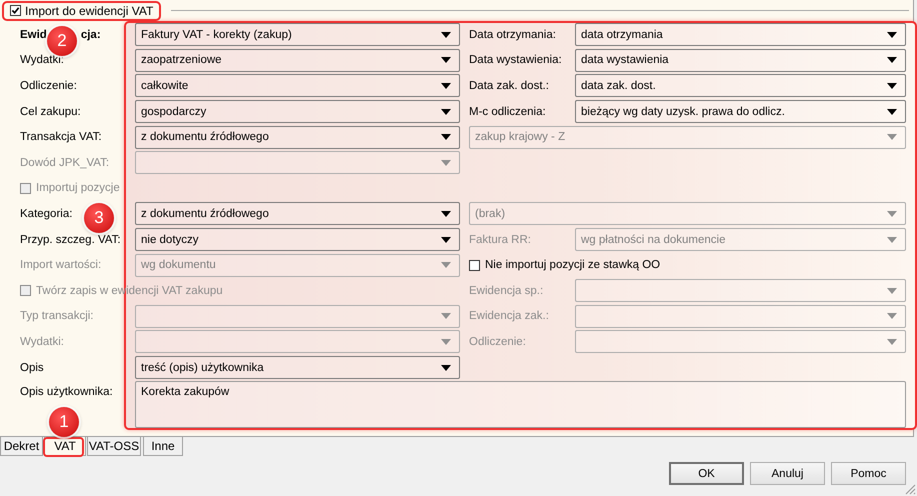 The height and width of the screenshot is (496, 917). What do you see at coordinates (868, 473) in the screenshot?
I see `dialog-button: Pomoc` at bounding box center [868, 473].